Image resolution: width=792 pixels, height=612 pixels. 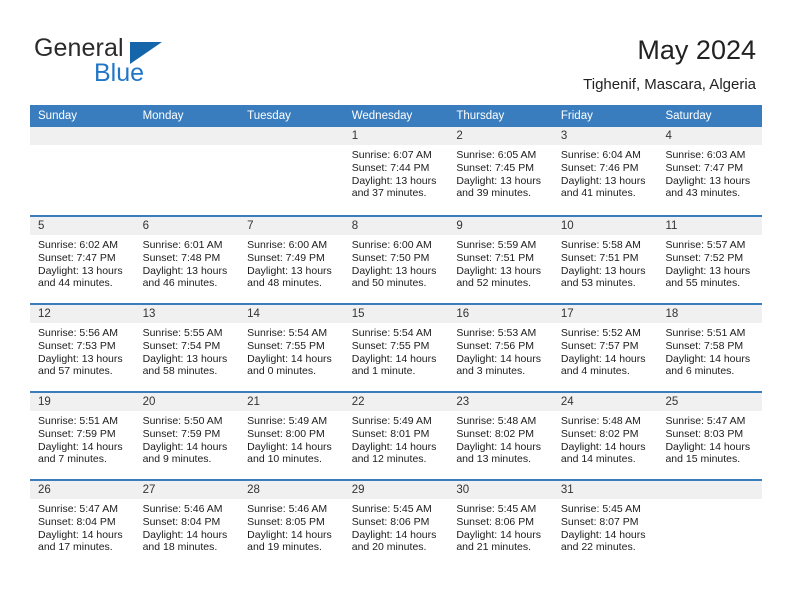 I want to click on day-detail-line: Sunset: 8:01 PM, so click(x=390, y=433).